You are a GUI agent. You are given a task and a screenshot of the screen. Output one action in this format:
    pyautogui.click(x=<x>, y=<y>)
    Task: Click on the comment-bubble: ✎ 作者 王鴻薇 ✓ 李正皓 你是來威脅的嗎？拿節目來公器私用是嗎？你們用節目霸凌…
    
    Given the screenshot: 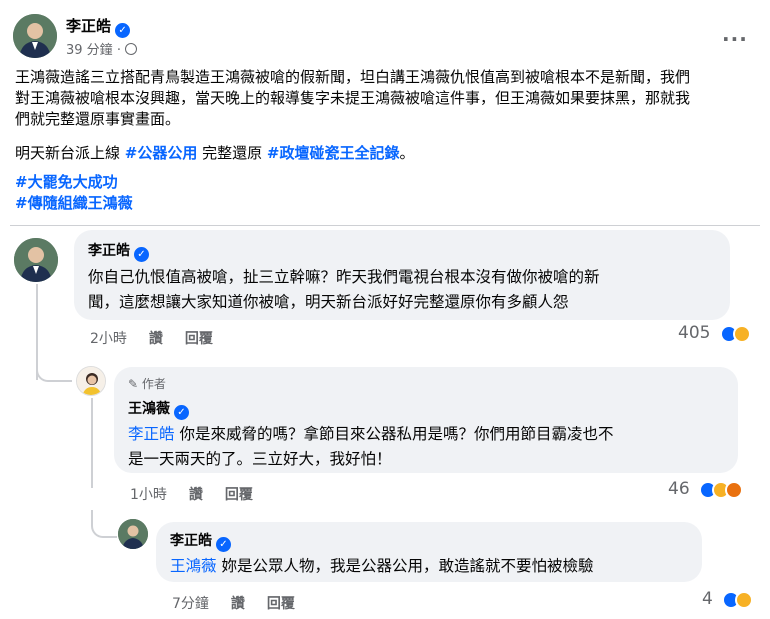 What is the action you would take?
    pyautogui.click(x=426, y=420)
    